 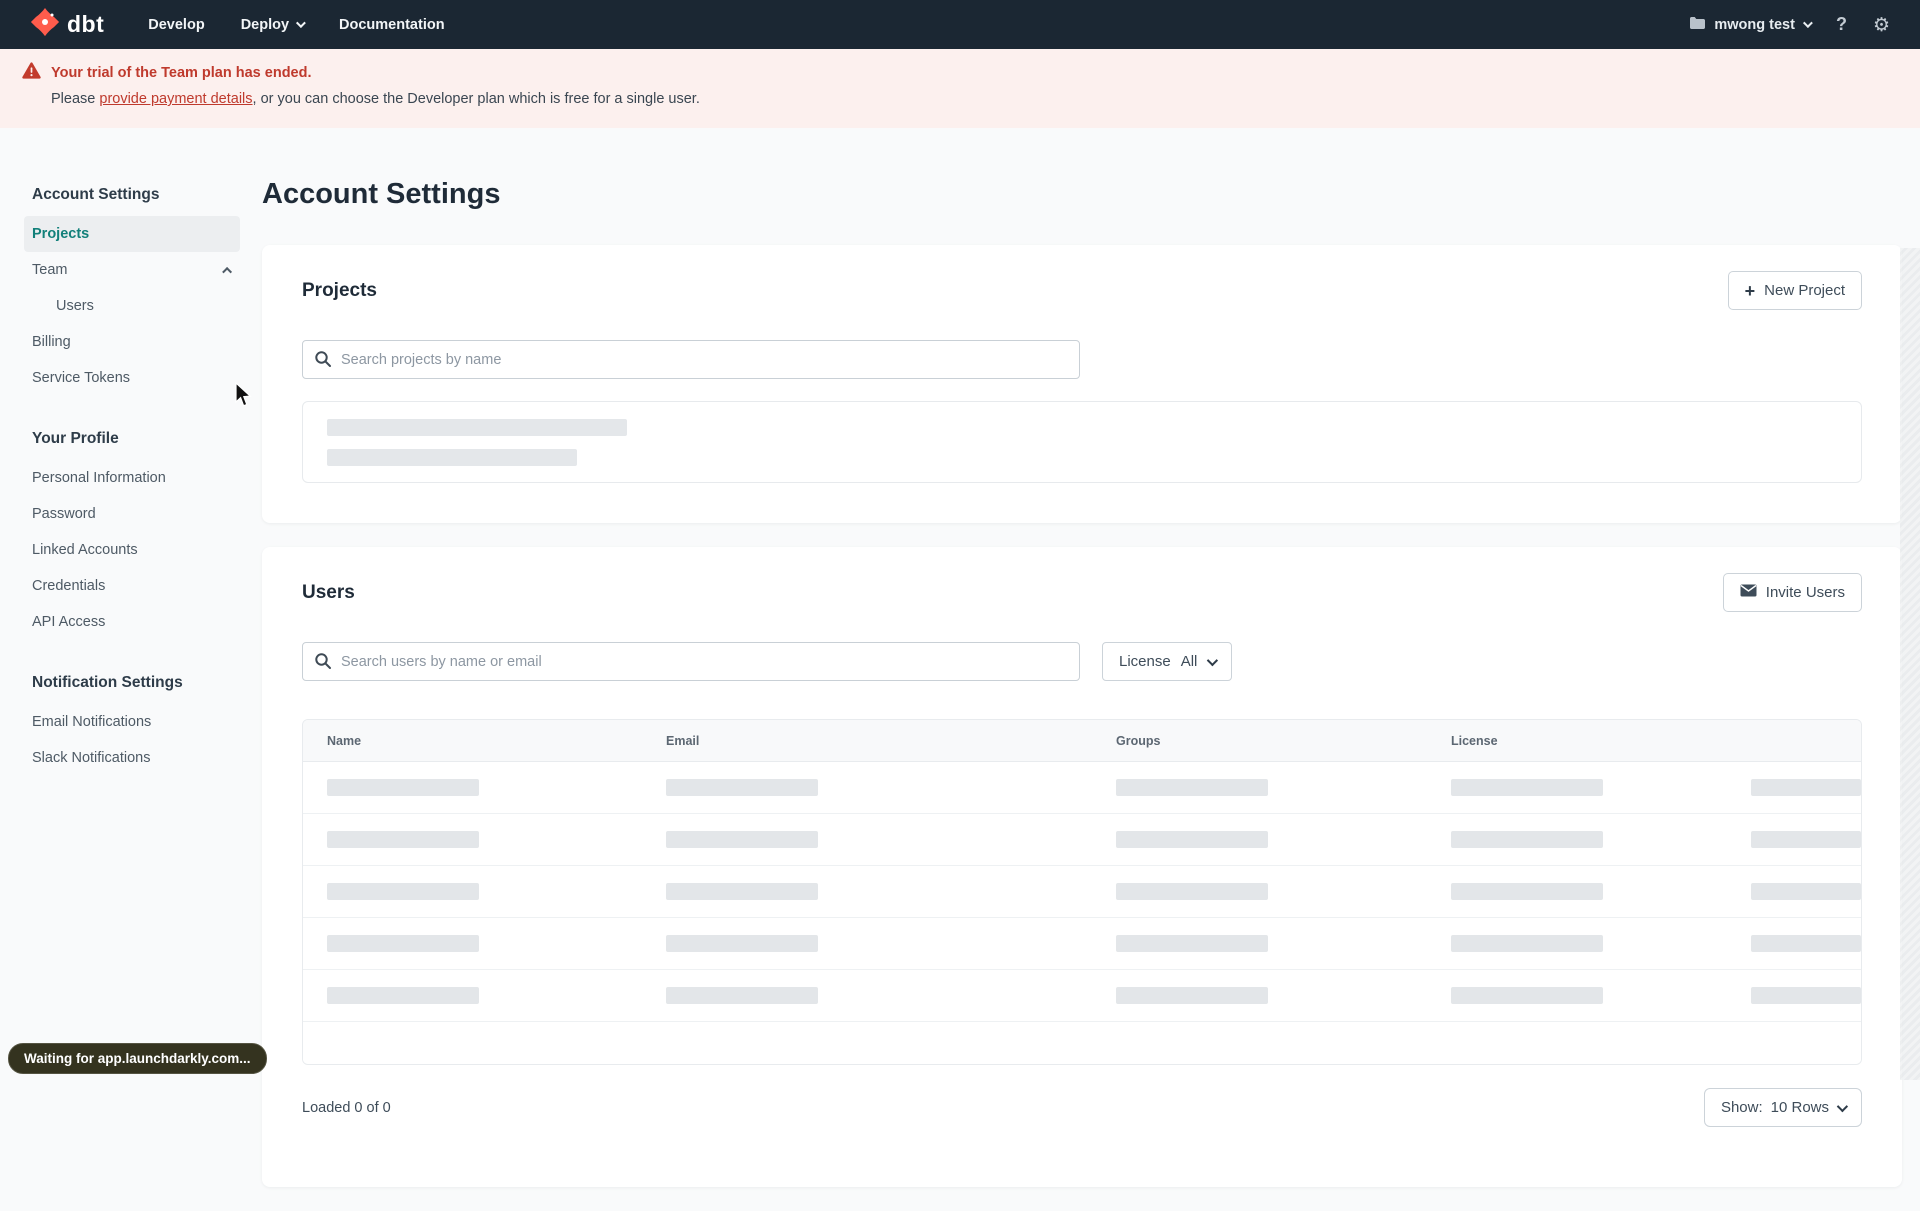 What do you see at coordinates (69, 622) in the screenshot?
I see `sidebar-item-label: API Access` at bounding box center [69, 622].